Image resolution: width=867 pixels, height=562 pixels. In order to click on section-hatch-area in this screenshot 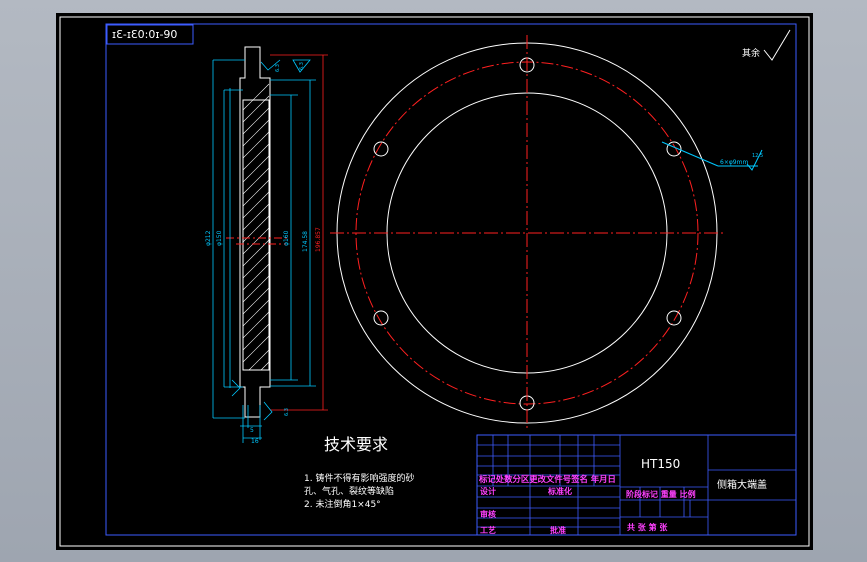, I will do `click(256, 235)`.